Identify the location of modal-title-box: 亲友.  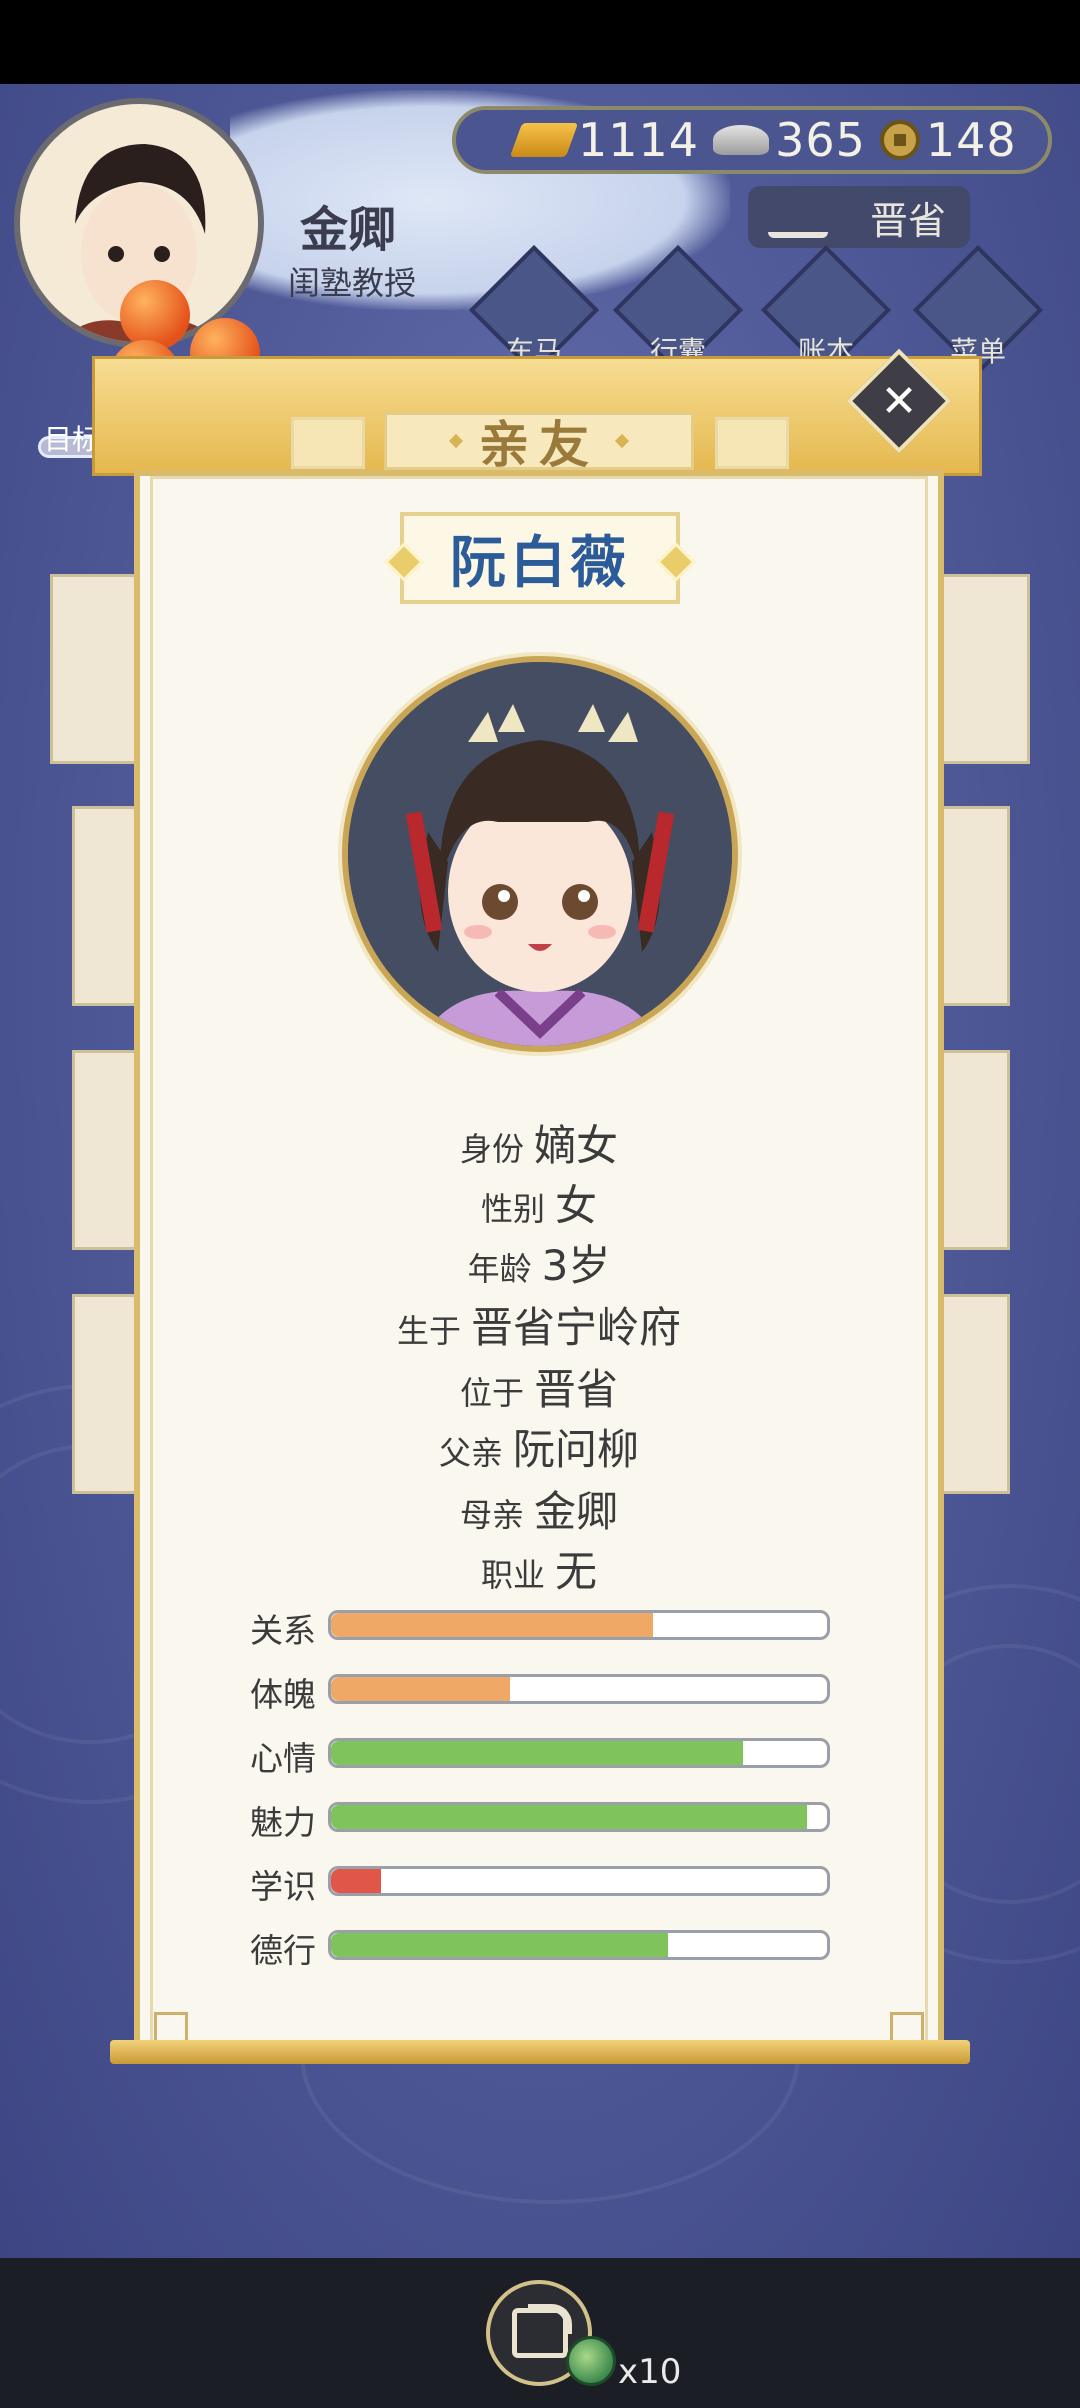
(539, 443).